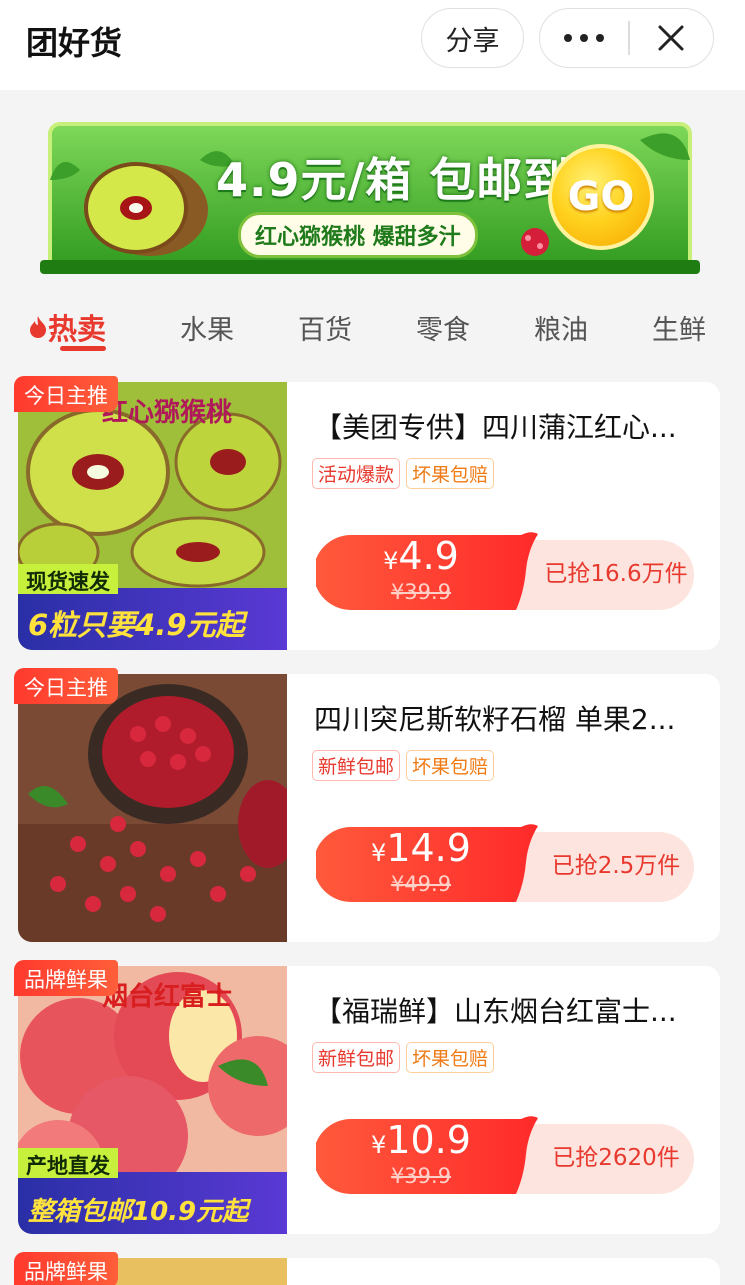  I want to click on product-tags: 活动爆款 坏果包赔, so click(403, 473).